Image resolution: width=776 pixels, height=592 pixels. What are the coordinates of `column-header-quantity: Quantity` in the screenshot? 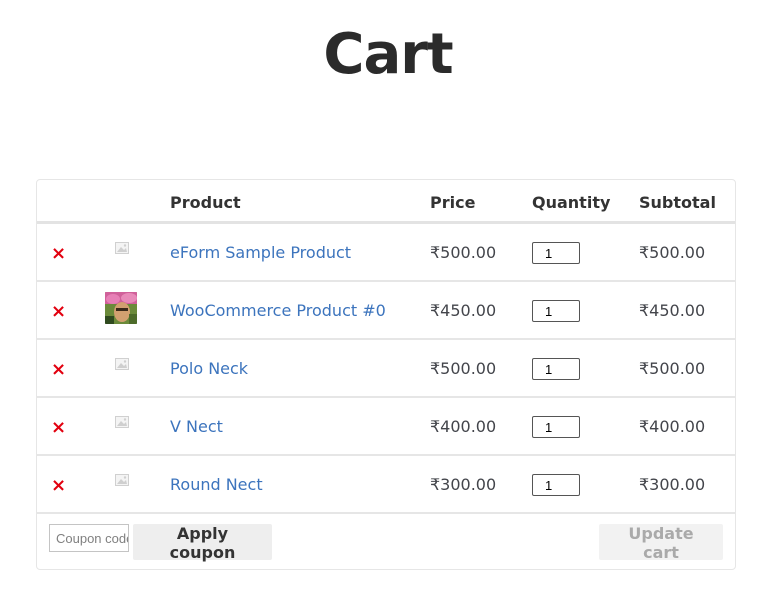 It's located at (571, 202).